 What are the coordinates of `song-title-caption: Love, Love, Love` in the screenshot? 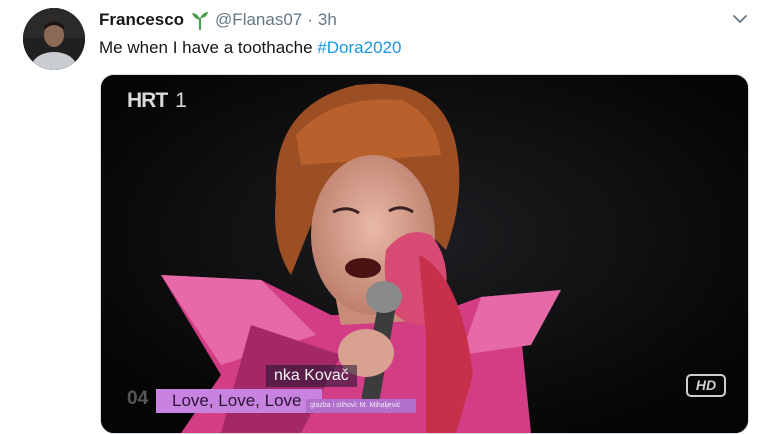 It's located at (239, 401).